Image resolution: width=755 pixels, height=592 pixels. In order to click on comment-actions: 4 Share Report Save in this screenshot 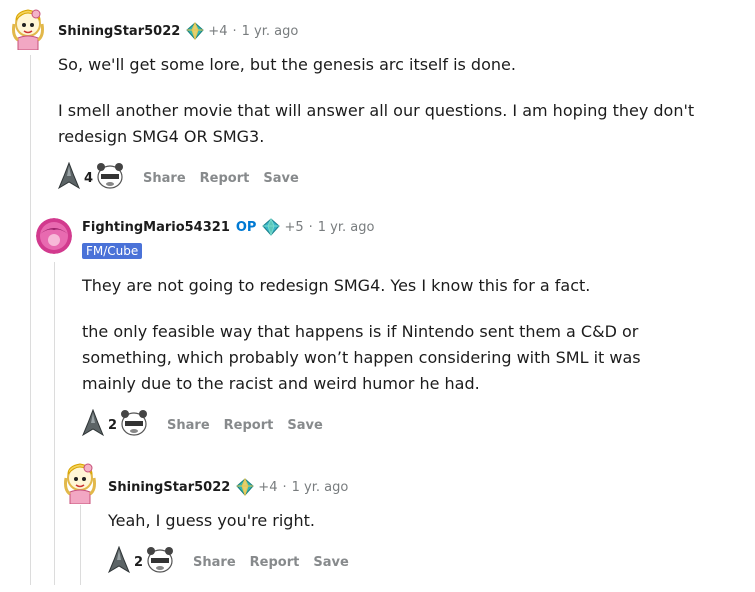, I will do `click(185, 177)`.